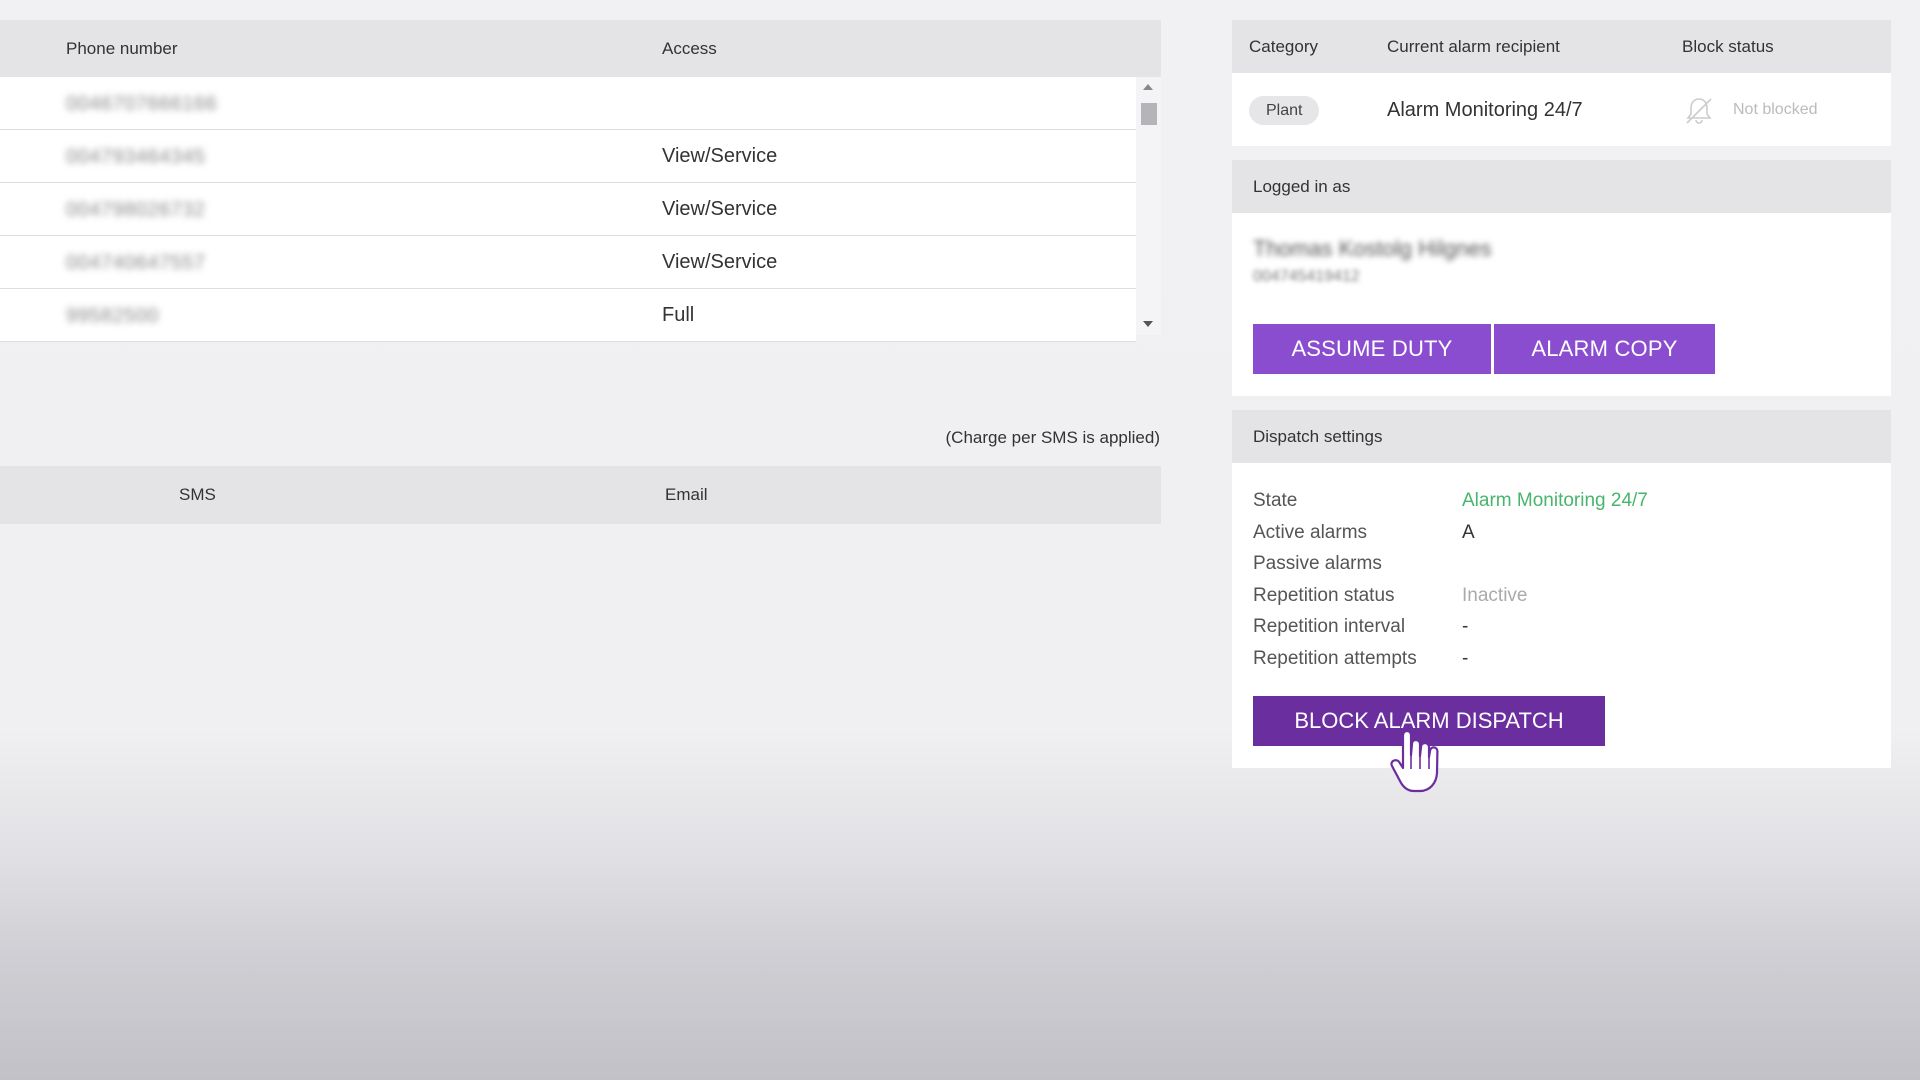 This screenshot has width=1920, height=1080. What do you see at coordinates (1149, 114) in the screenshot?
I see `scrollbar-thumb` at bounding box center [1149, 114].